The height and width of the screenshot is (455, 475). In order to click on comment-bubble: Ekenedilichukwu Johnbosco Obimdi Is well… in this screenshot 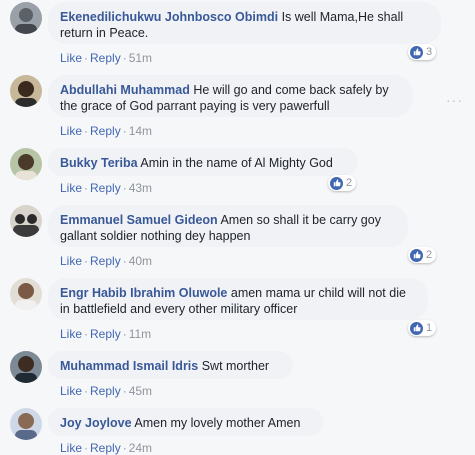, I will do `click(244, 23)`.